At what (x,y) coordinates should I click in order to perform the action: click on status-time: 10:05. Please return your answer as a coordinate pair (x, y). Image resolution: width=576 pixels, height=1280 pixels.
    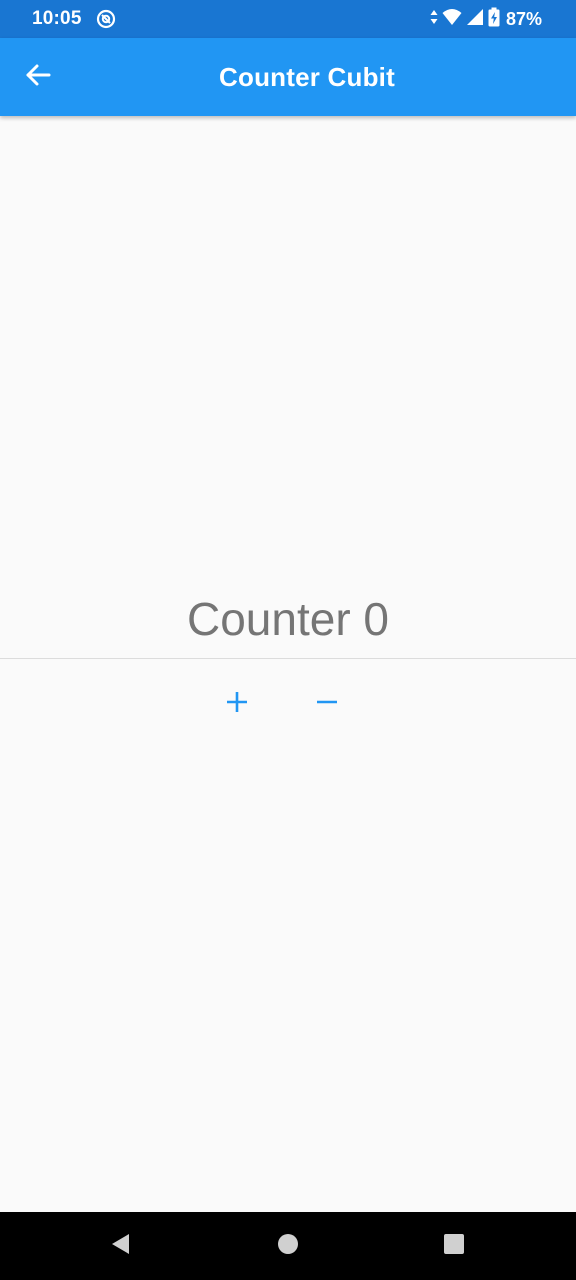
    Looking at the image, I should click on (57, 18).